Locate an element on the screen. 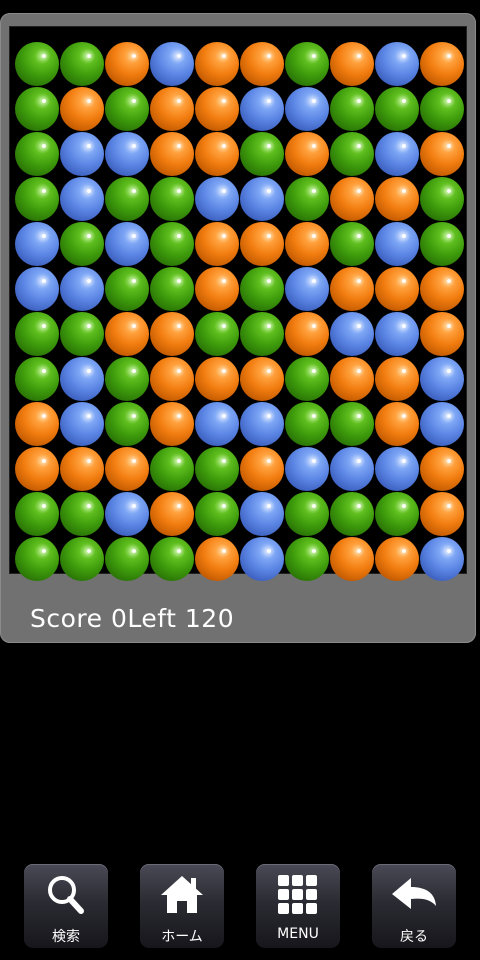 Image resolution: width=480 pixels, height=960 pixels. back-button: 戻る is located at coordinates (414, 906).